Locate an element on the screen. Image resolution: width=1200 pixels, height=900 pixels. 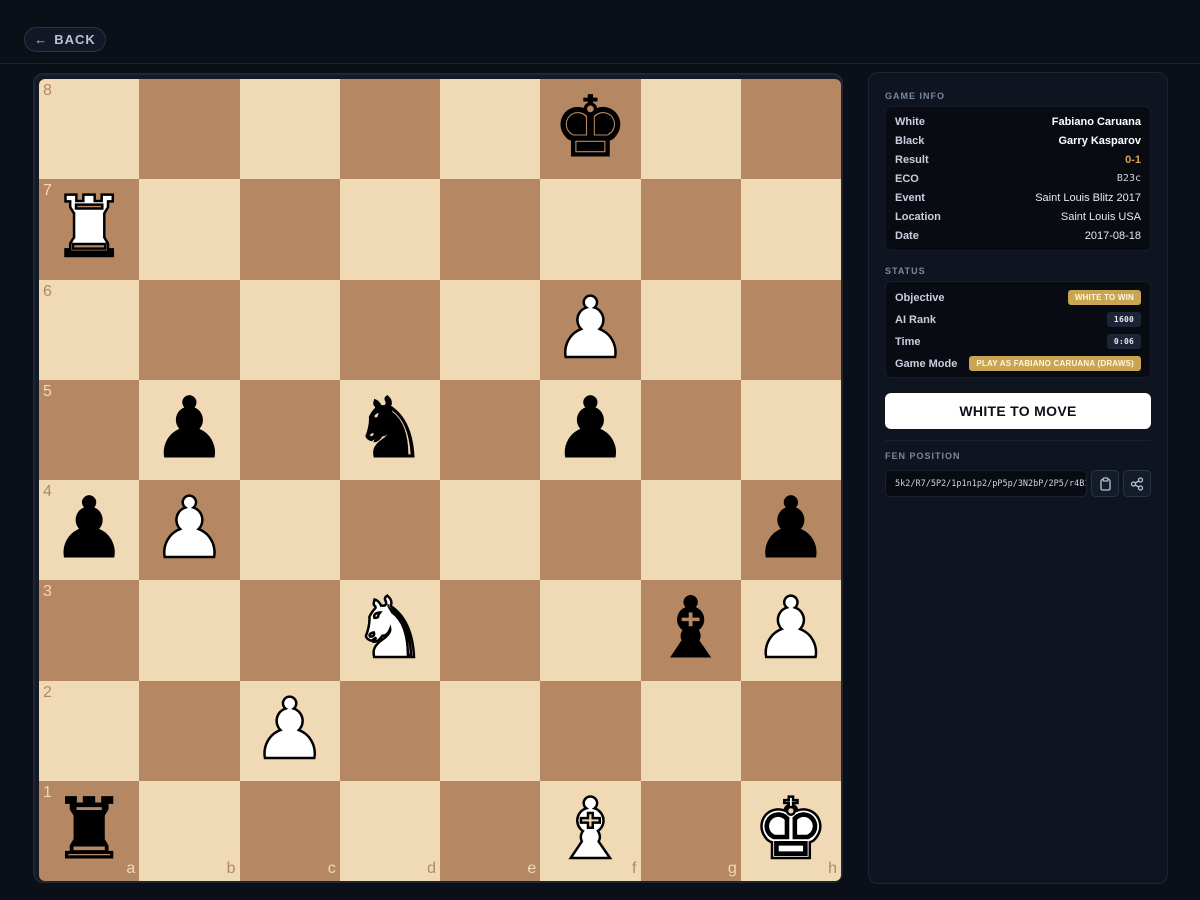
square-e8 is located at coordinates (490, 129).